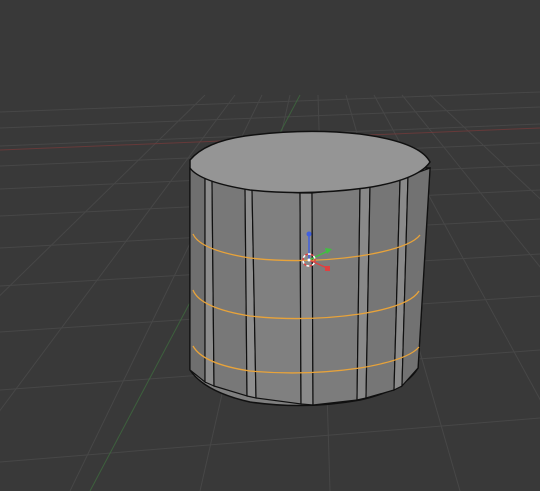 This screenshot has height=491, width=540. Describe the element at coordinates (327, 268) in the screenshot. I see `gizmo-x-handle` at that location.